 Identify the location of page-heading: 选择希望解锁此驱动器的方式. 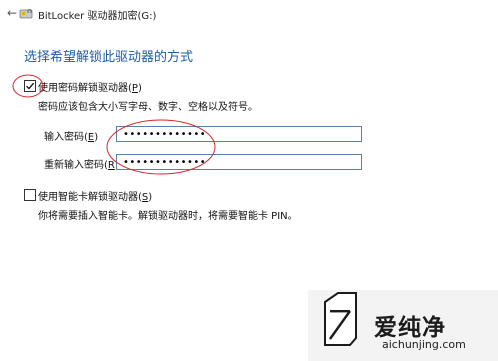
(109, 57).